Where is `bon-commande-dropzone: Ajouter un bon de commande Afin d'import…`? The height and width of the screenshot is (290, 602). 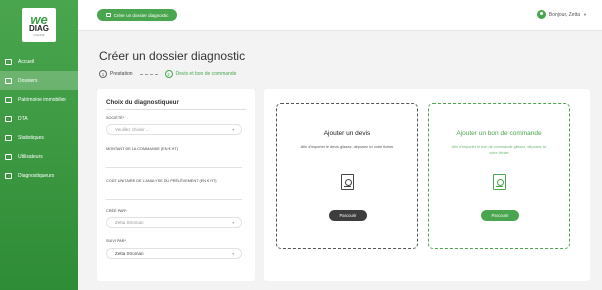
bon-commande-dropzone: Ajouter un bon de commande Afin d'import… is located at coordinates (499, 176).